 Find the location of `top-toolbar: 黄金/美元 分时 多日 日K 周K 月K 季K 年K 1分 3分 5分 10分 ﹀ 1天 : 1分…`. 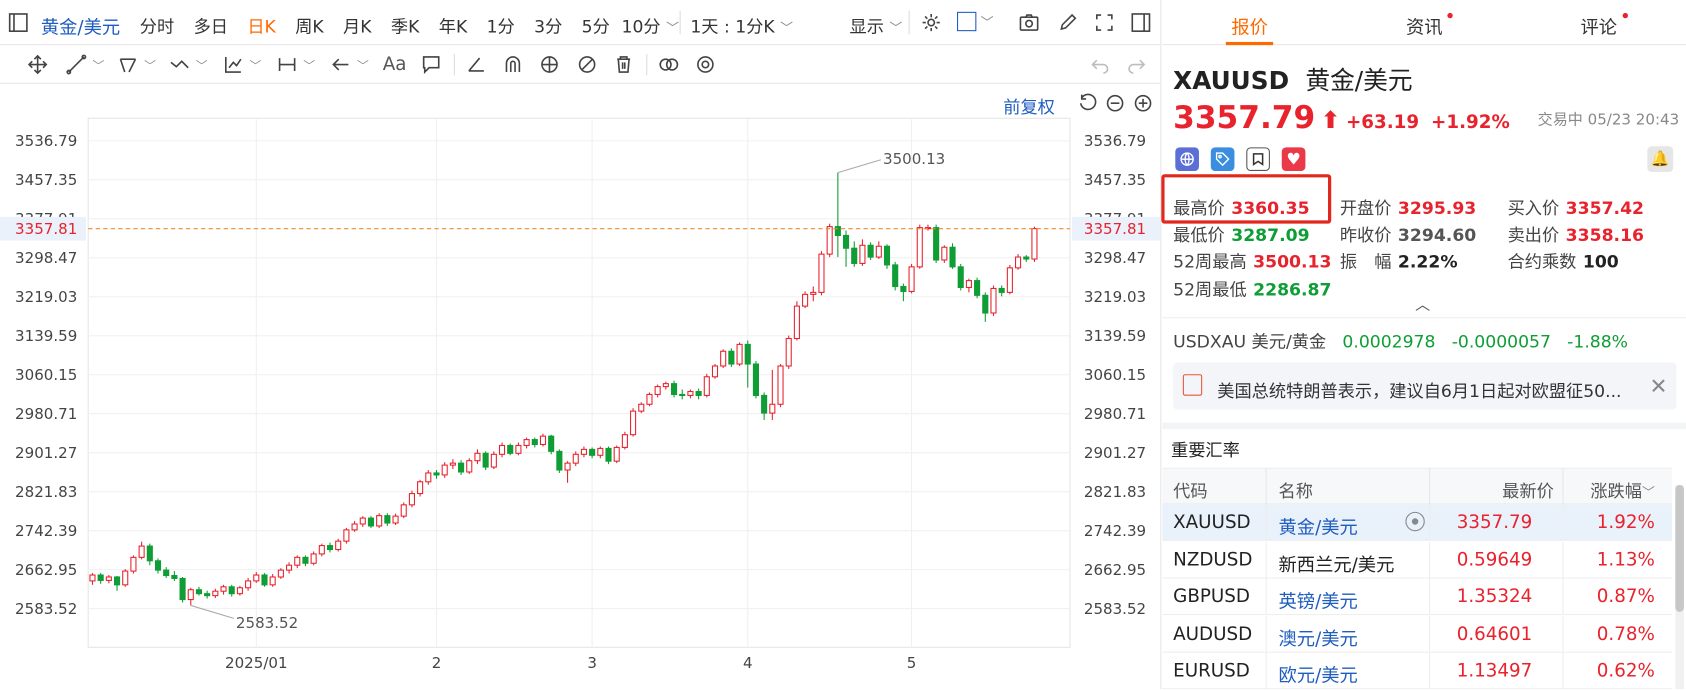

top-toolbar: 黄金/美元 分时 多日 日K 周K 月K 季K 年K 1分 3分 5分 10分 ﹀ 1天 : 1分… is located at coordinates (580, 23).